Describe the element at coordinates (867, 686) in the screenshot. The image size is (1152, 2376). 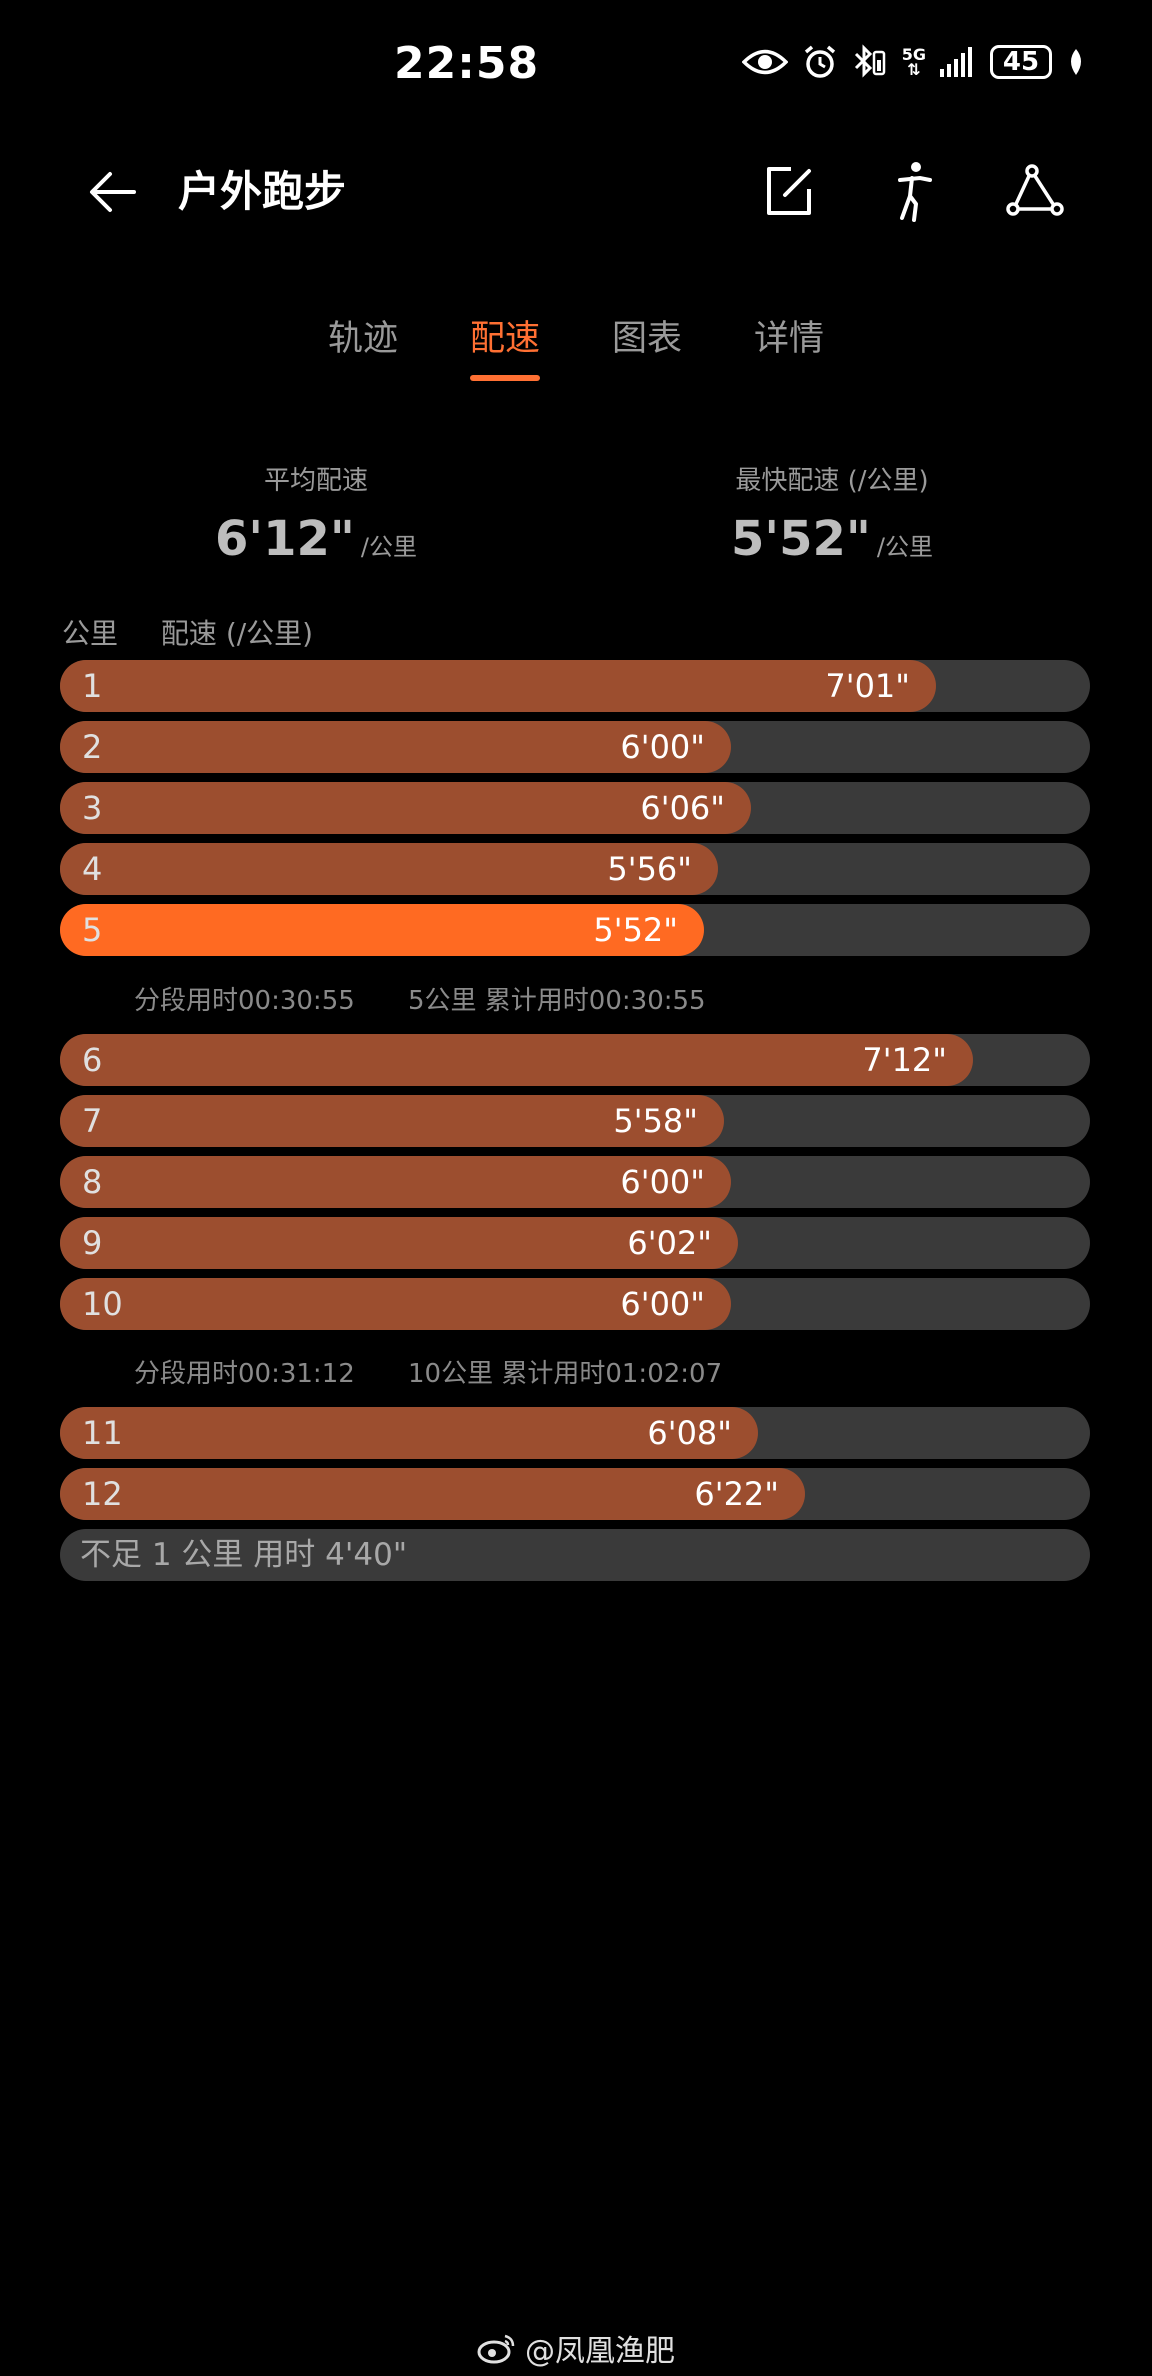
I see `split-pace: 7'01"` at that location.